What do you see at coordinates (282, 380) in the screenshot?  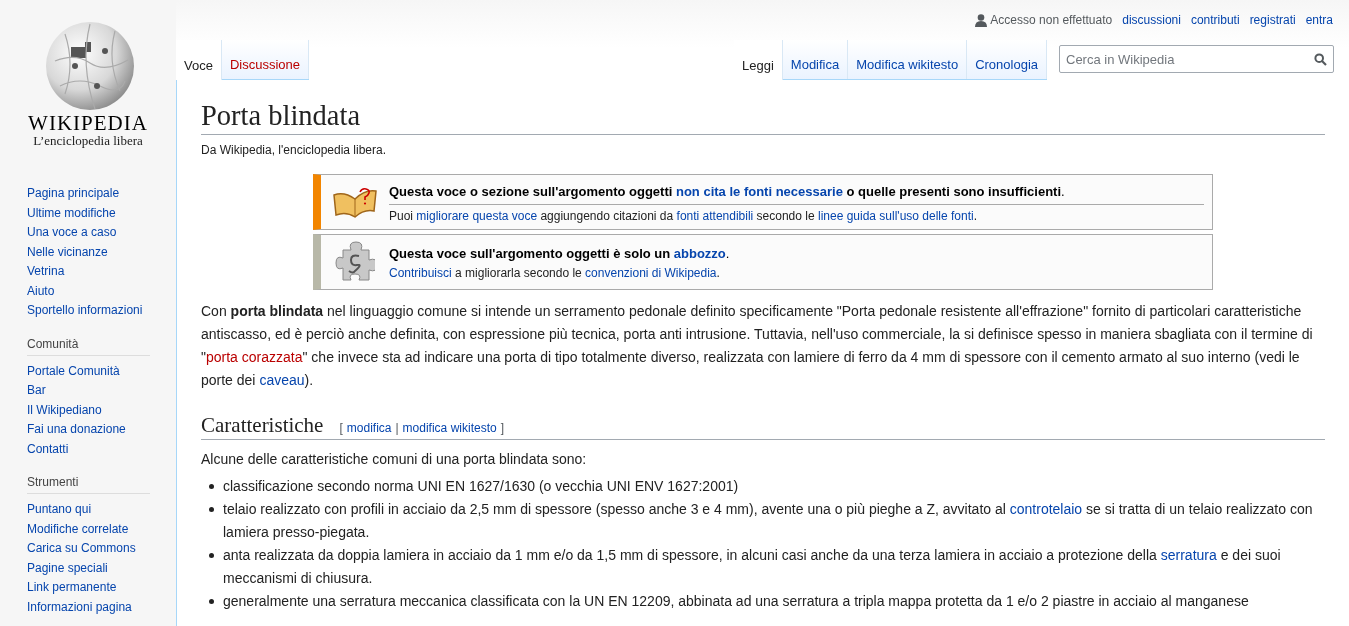 I see `link: caveau` at bounding box center [282, 380].